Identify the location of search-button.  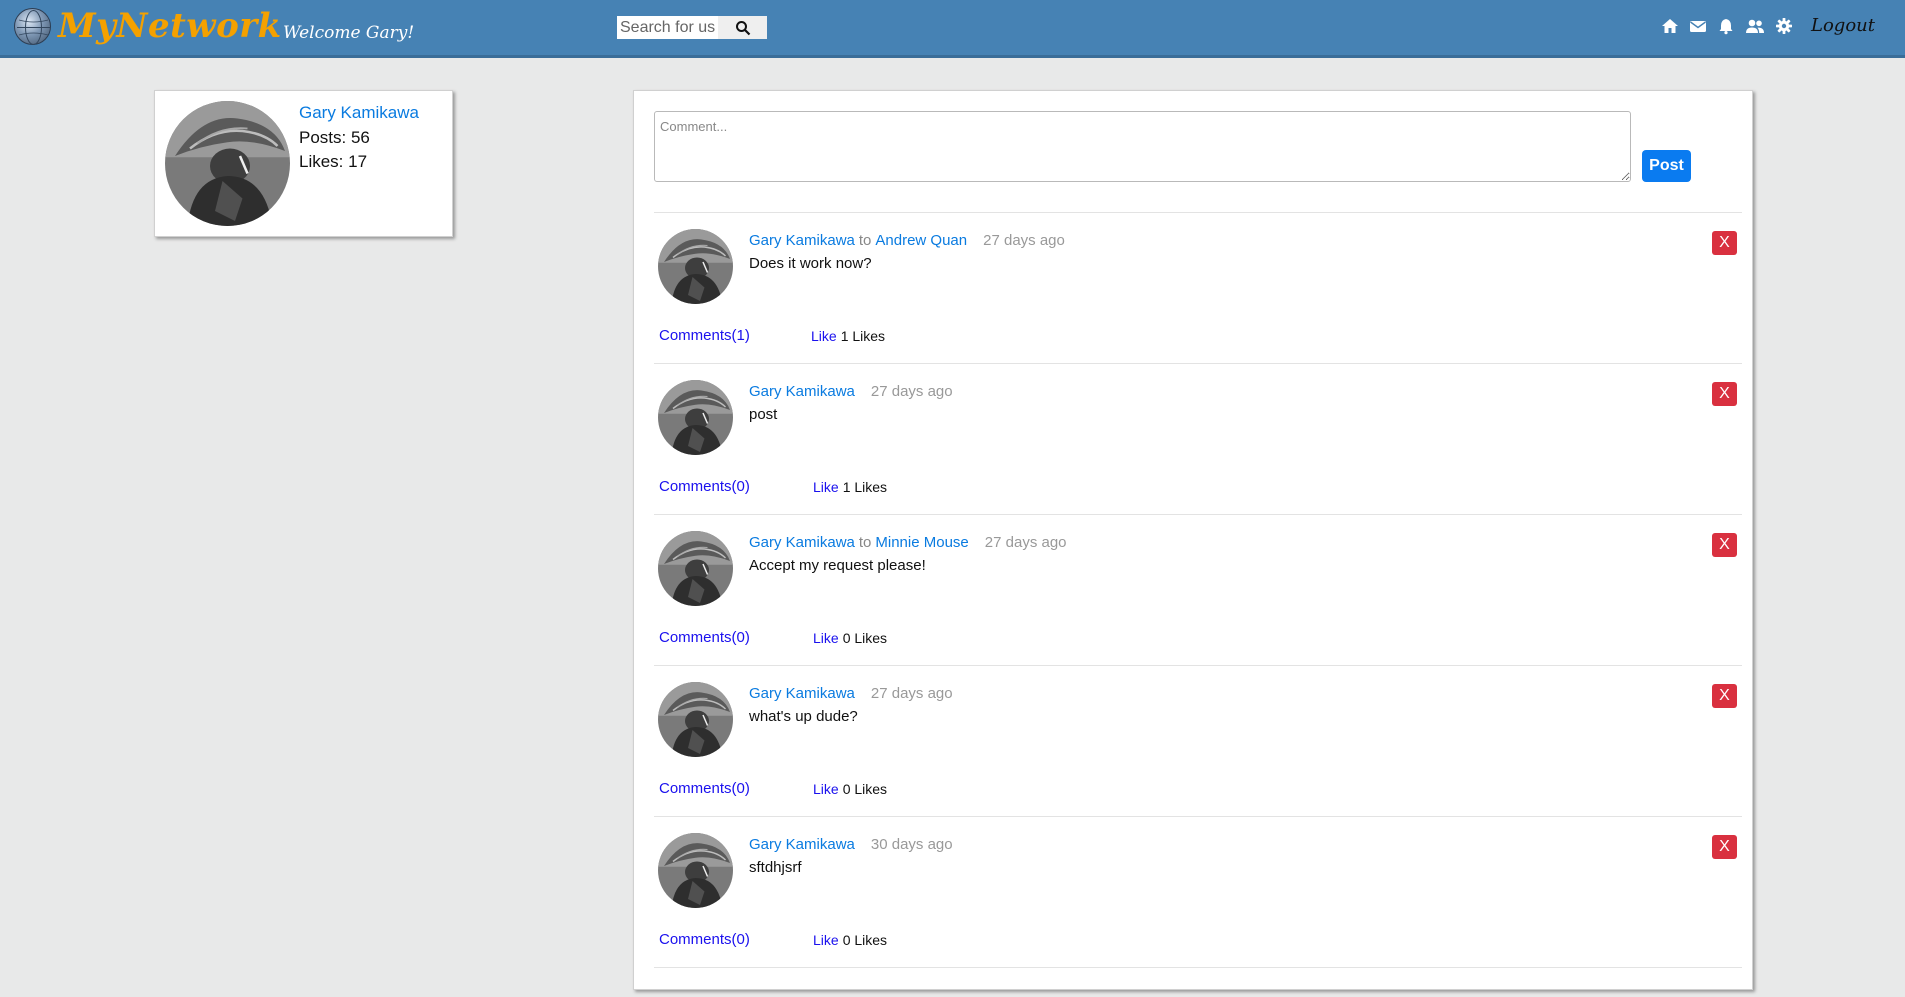
(742, 27).